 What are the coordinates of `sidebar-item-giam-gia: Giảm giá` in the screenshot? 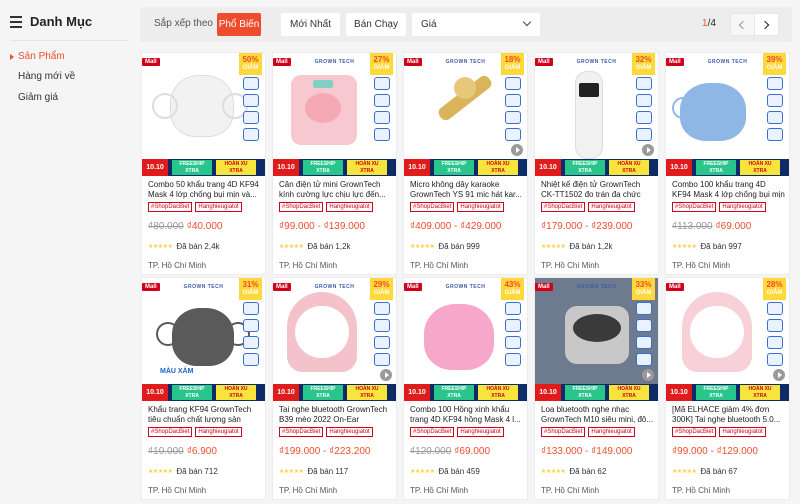 It's located at (38, 97).